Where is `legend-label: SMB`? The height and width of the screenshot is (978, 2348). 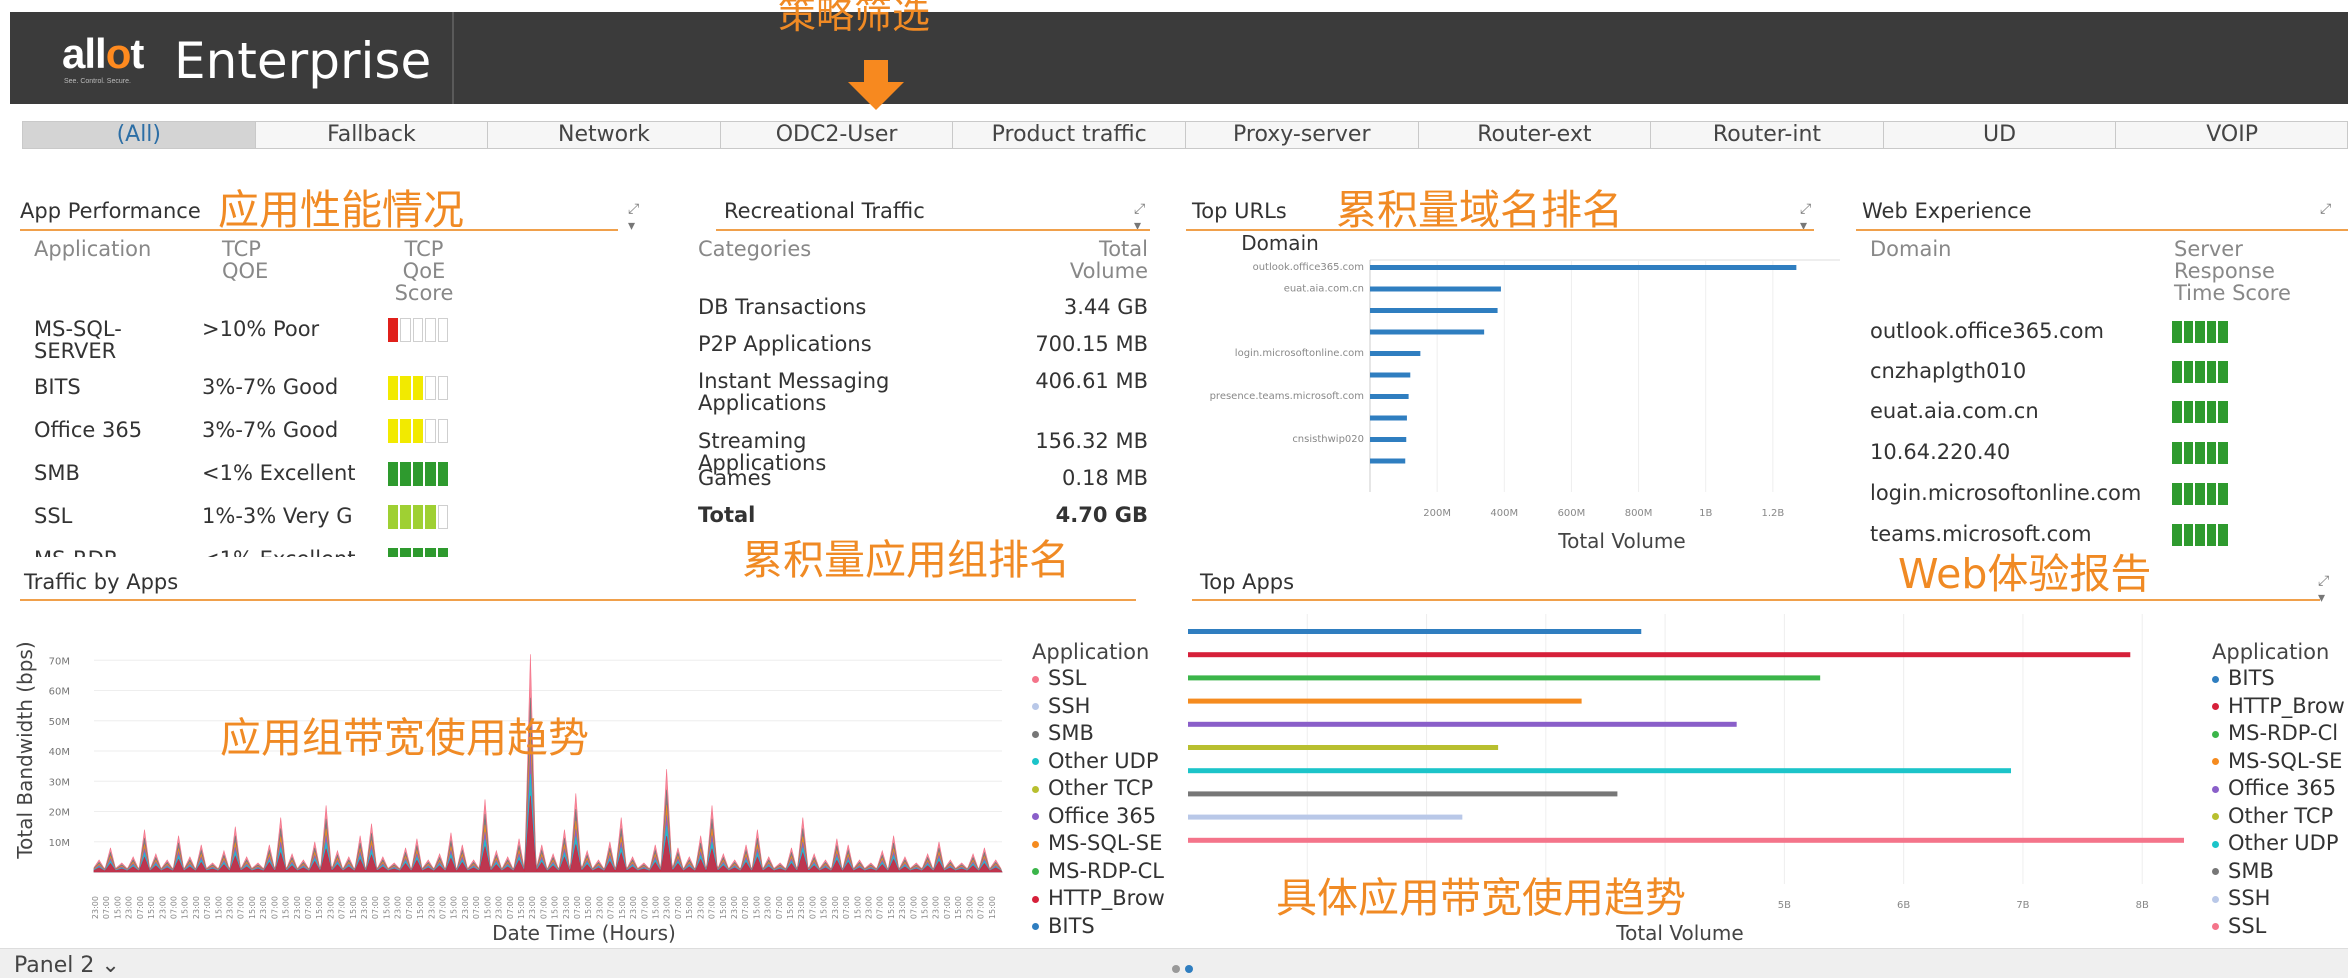 legend-label: SMB is located at coordinates (1071, 733).